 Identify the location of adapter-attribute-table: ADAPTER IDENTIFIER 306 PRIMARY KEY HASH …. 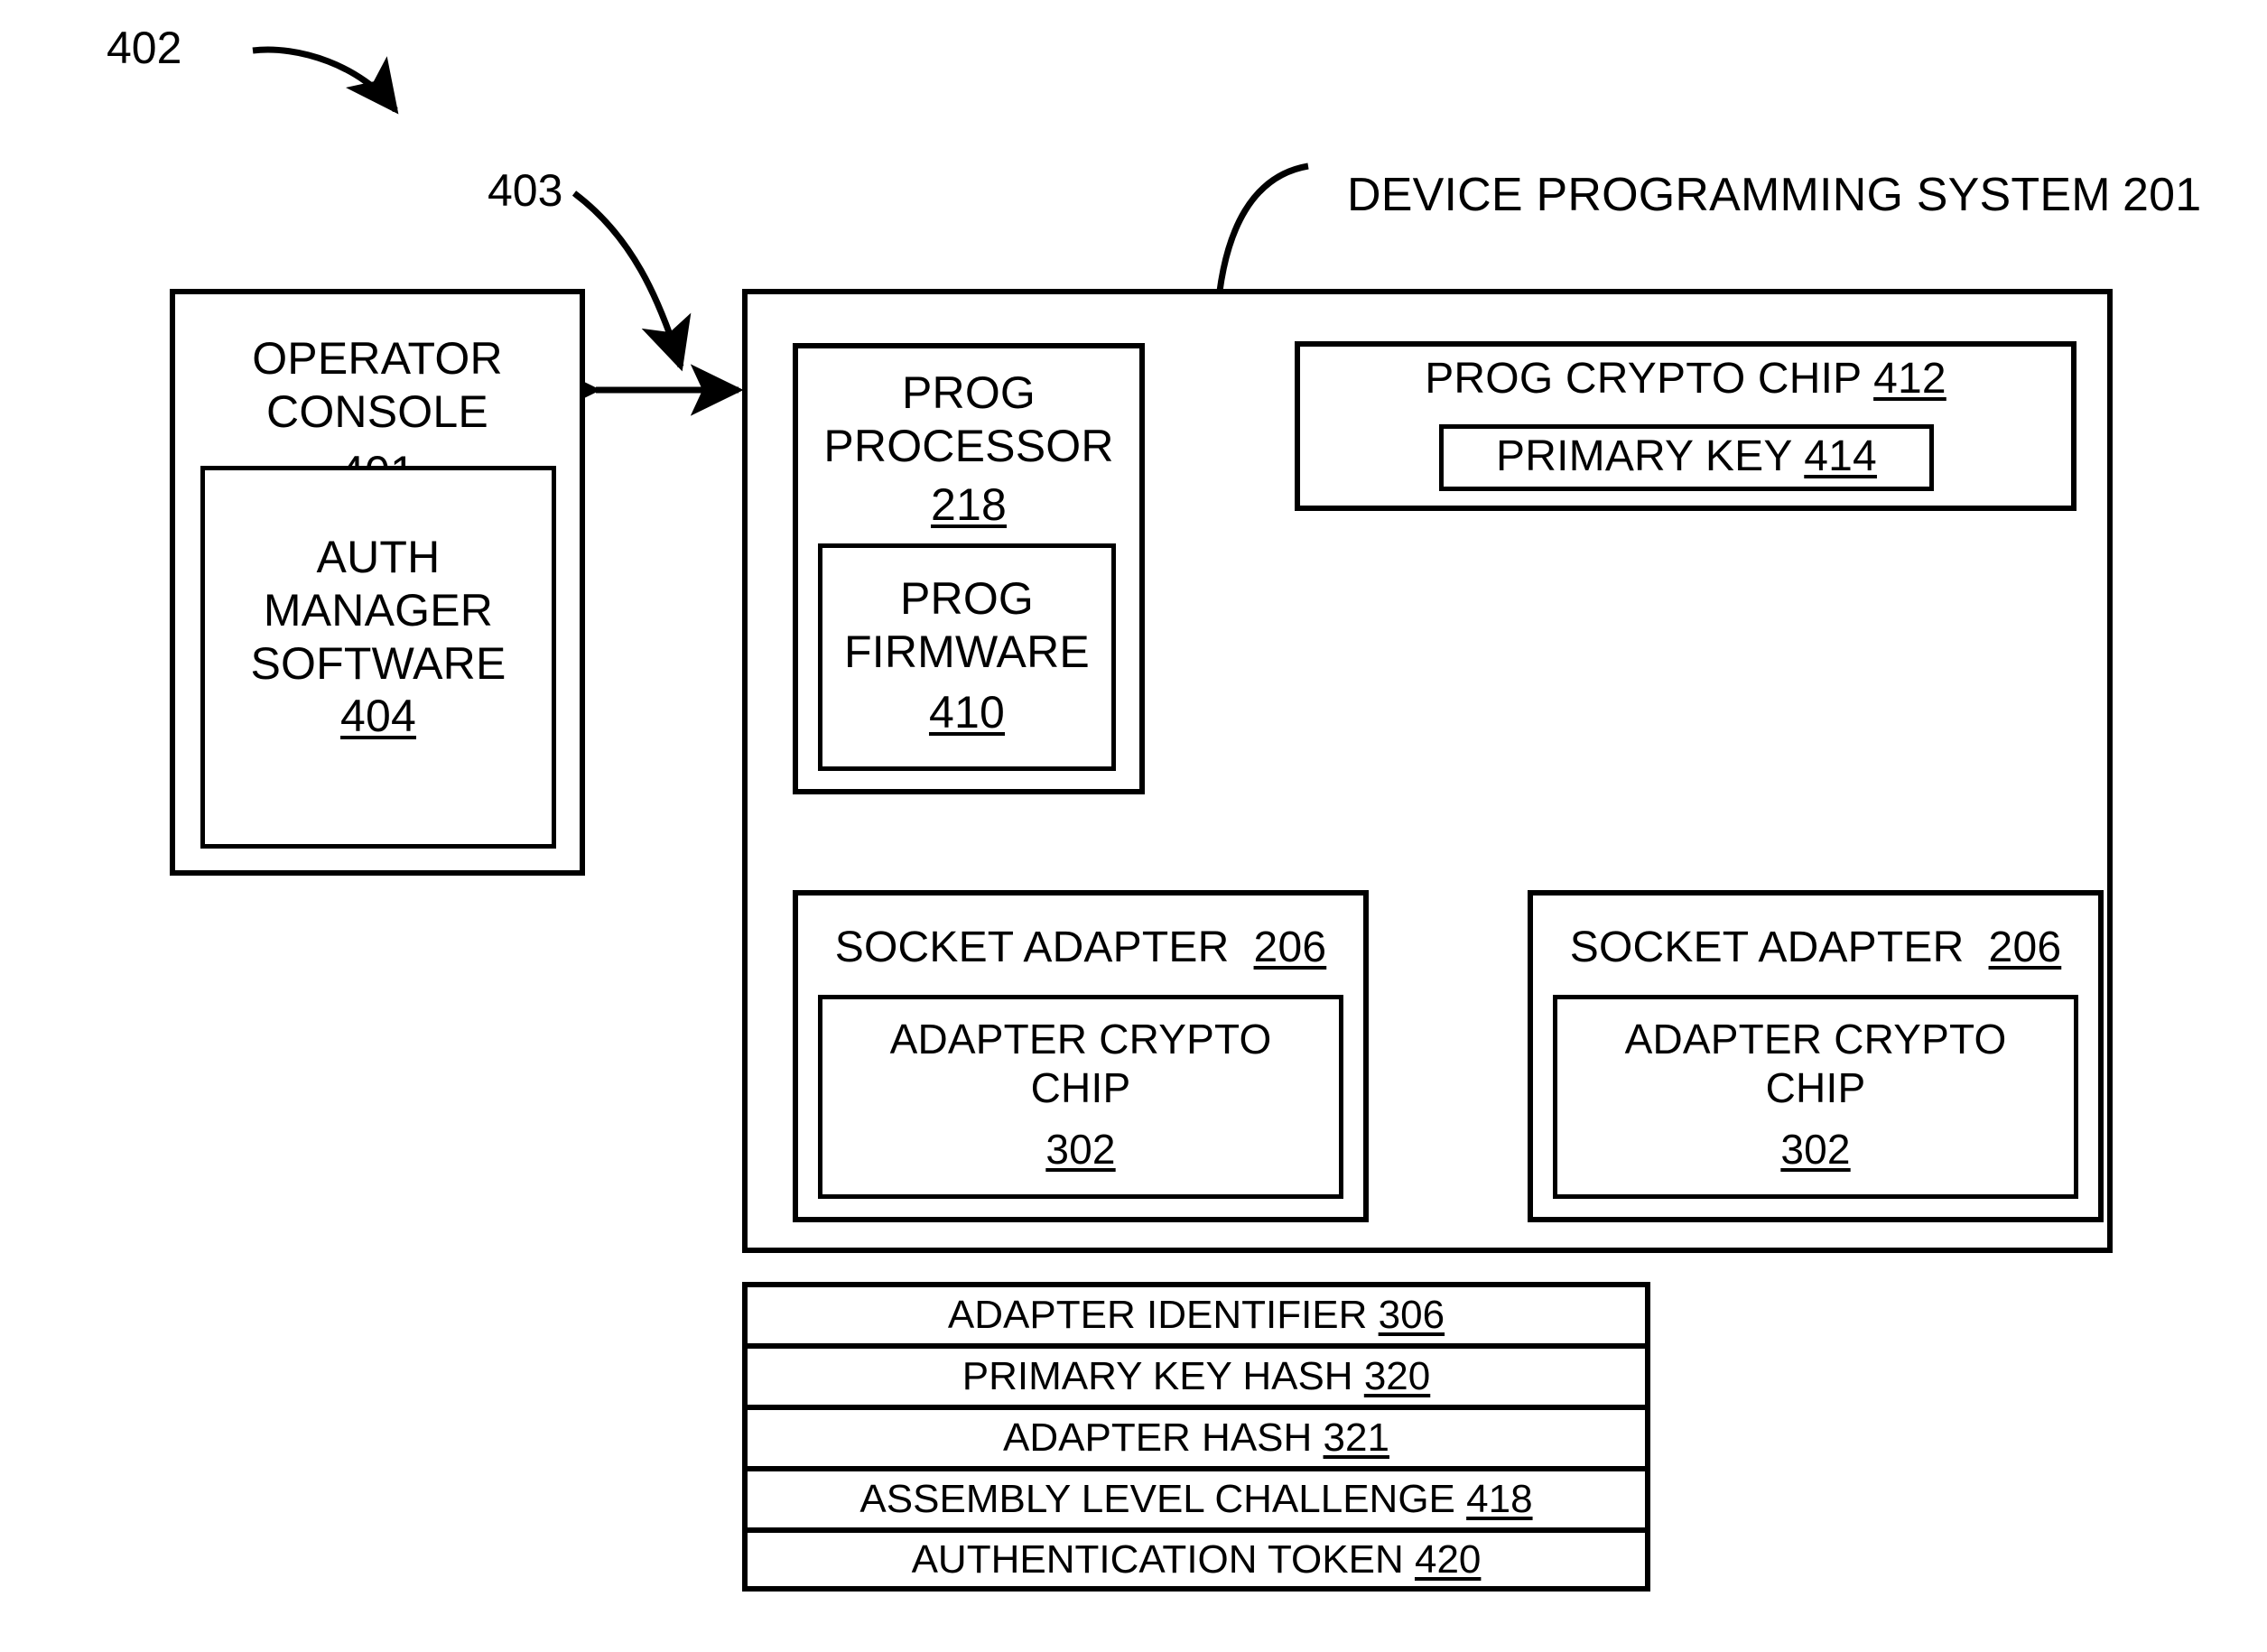
(1196, 1437).